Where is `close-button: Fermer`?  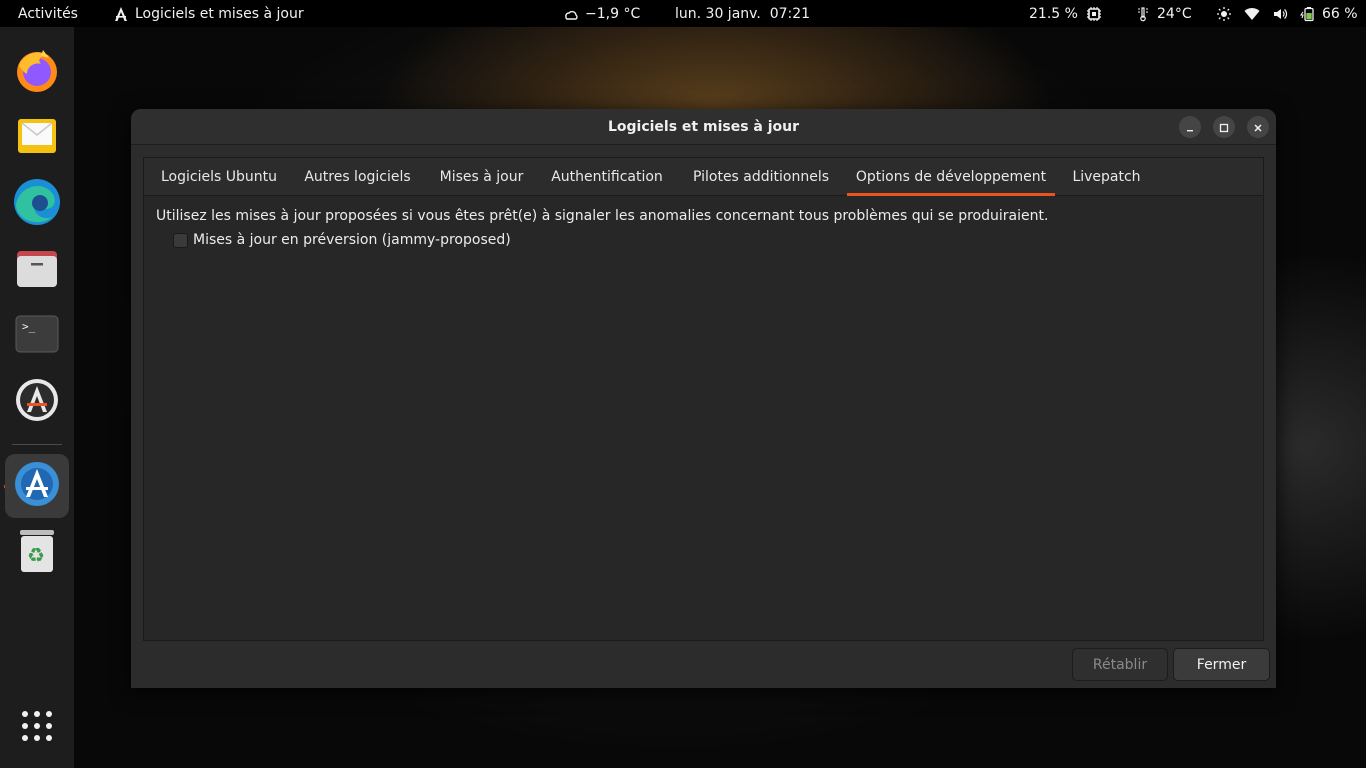 close-button: Fermer is located at coordinates (1221, 664).